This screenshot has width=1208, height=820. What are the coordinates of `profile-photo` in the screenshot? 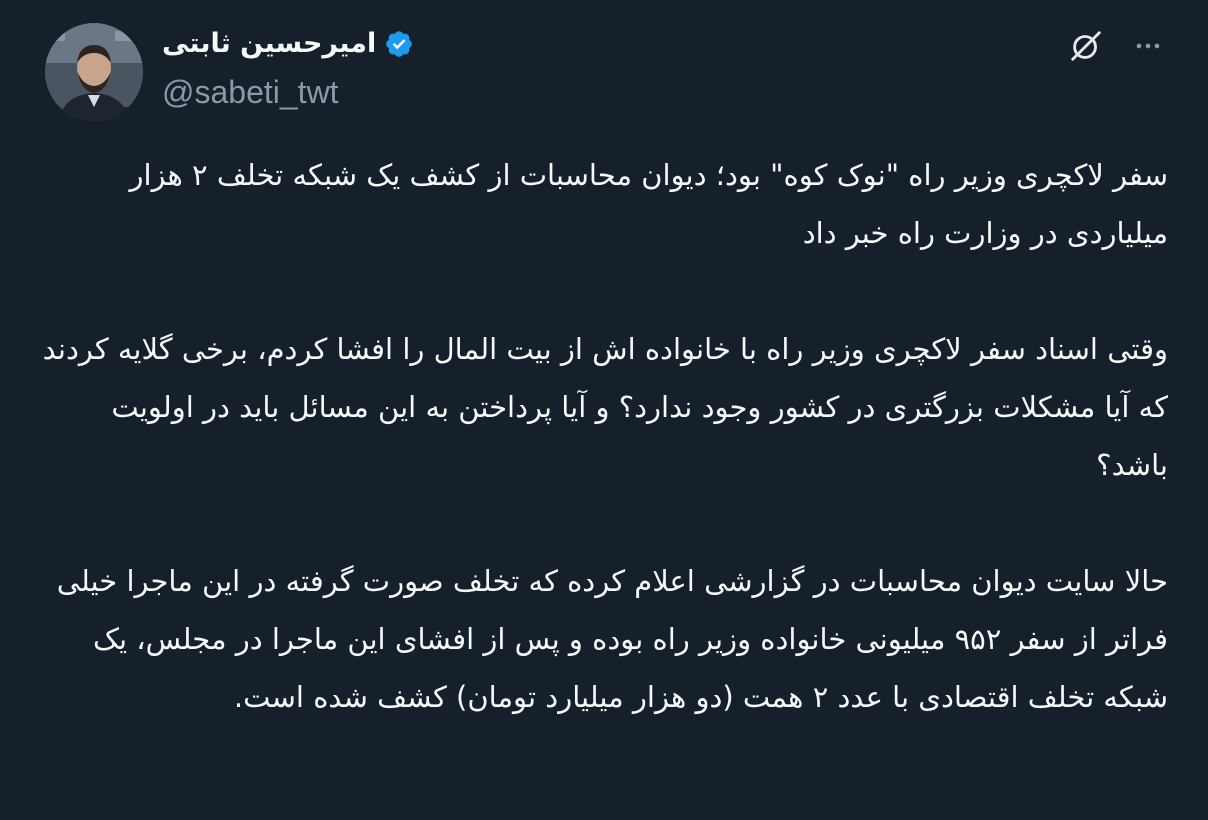 It's located at (94, 72).